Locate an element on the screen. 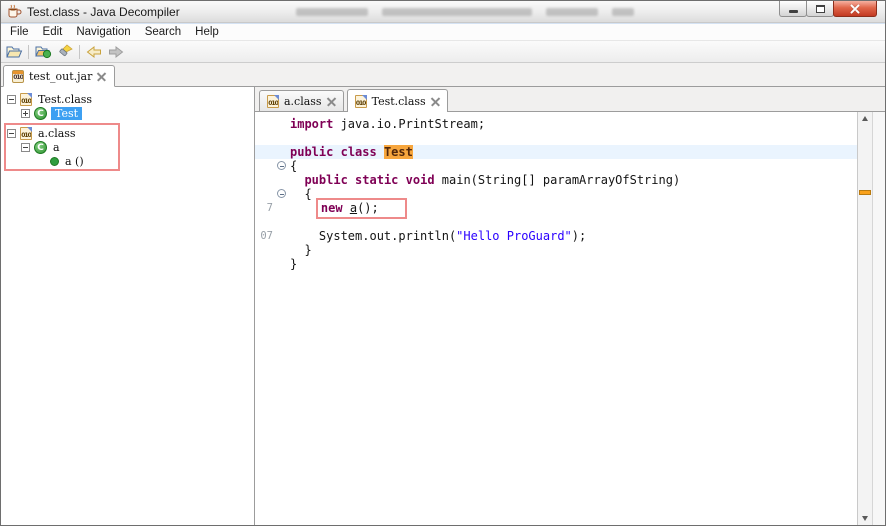 The height and width of the screenshot is (526, 886). menu-item-search: Search is located at coordinates (163, 32).